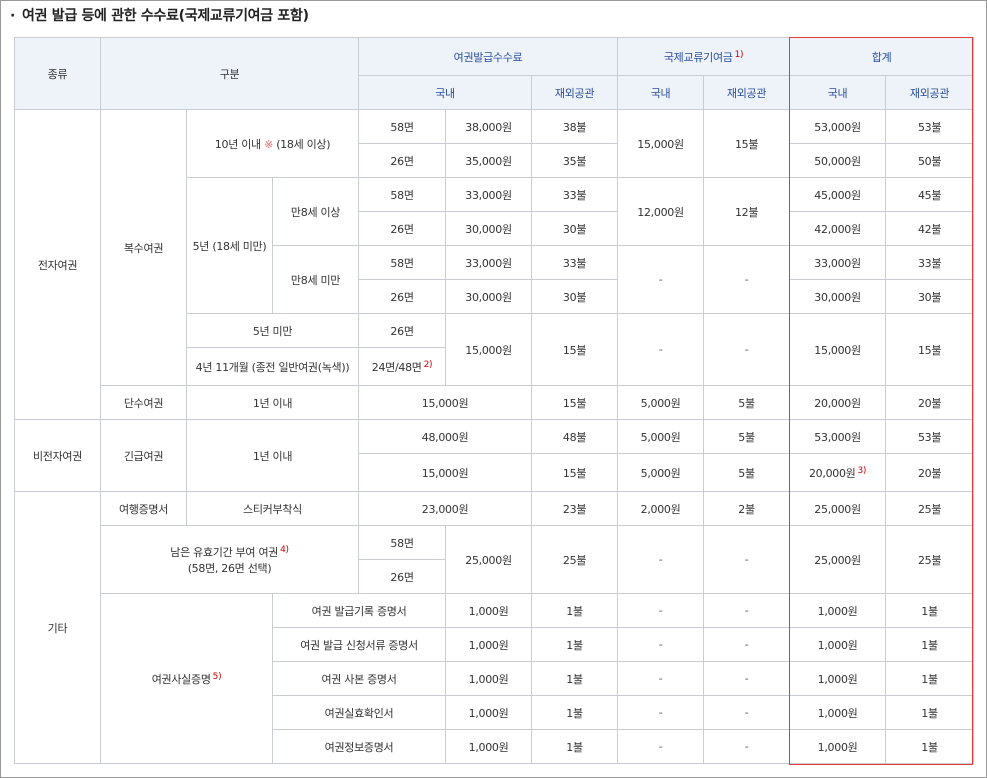 This screenshot has height=778, width=987. Describe the element at coordinates (489, 160) in the screenshot. I see `fee-domestic: 35,000원` at that location.